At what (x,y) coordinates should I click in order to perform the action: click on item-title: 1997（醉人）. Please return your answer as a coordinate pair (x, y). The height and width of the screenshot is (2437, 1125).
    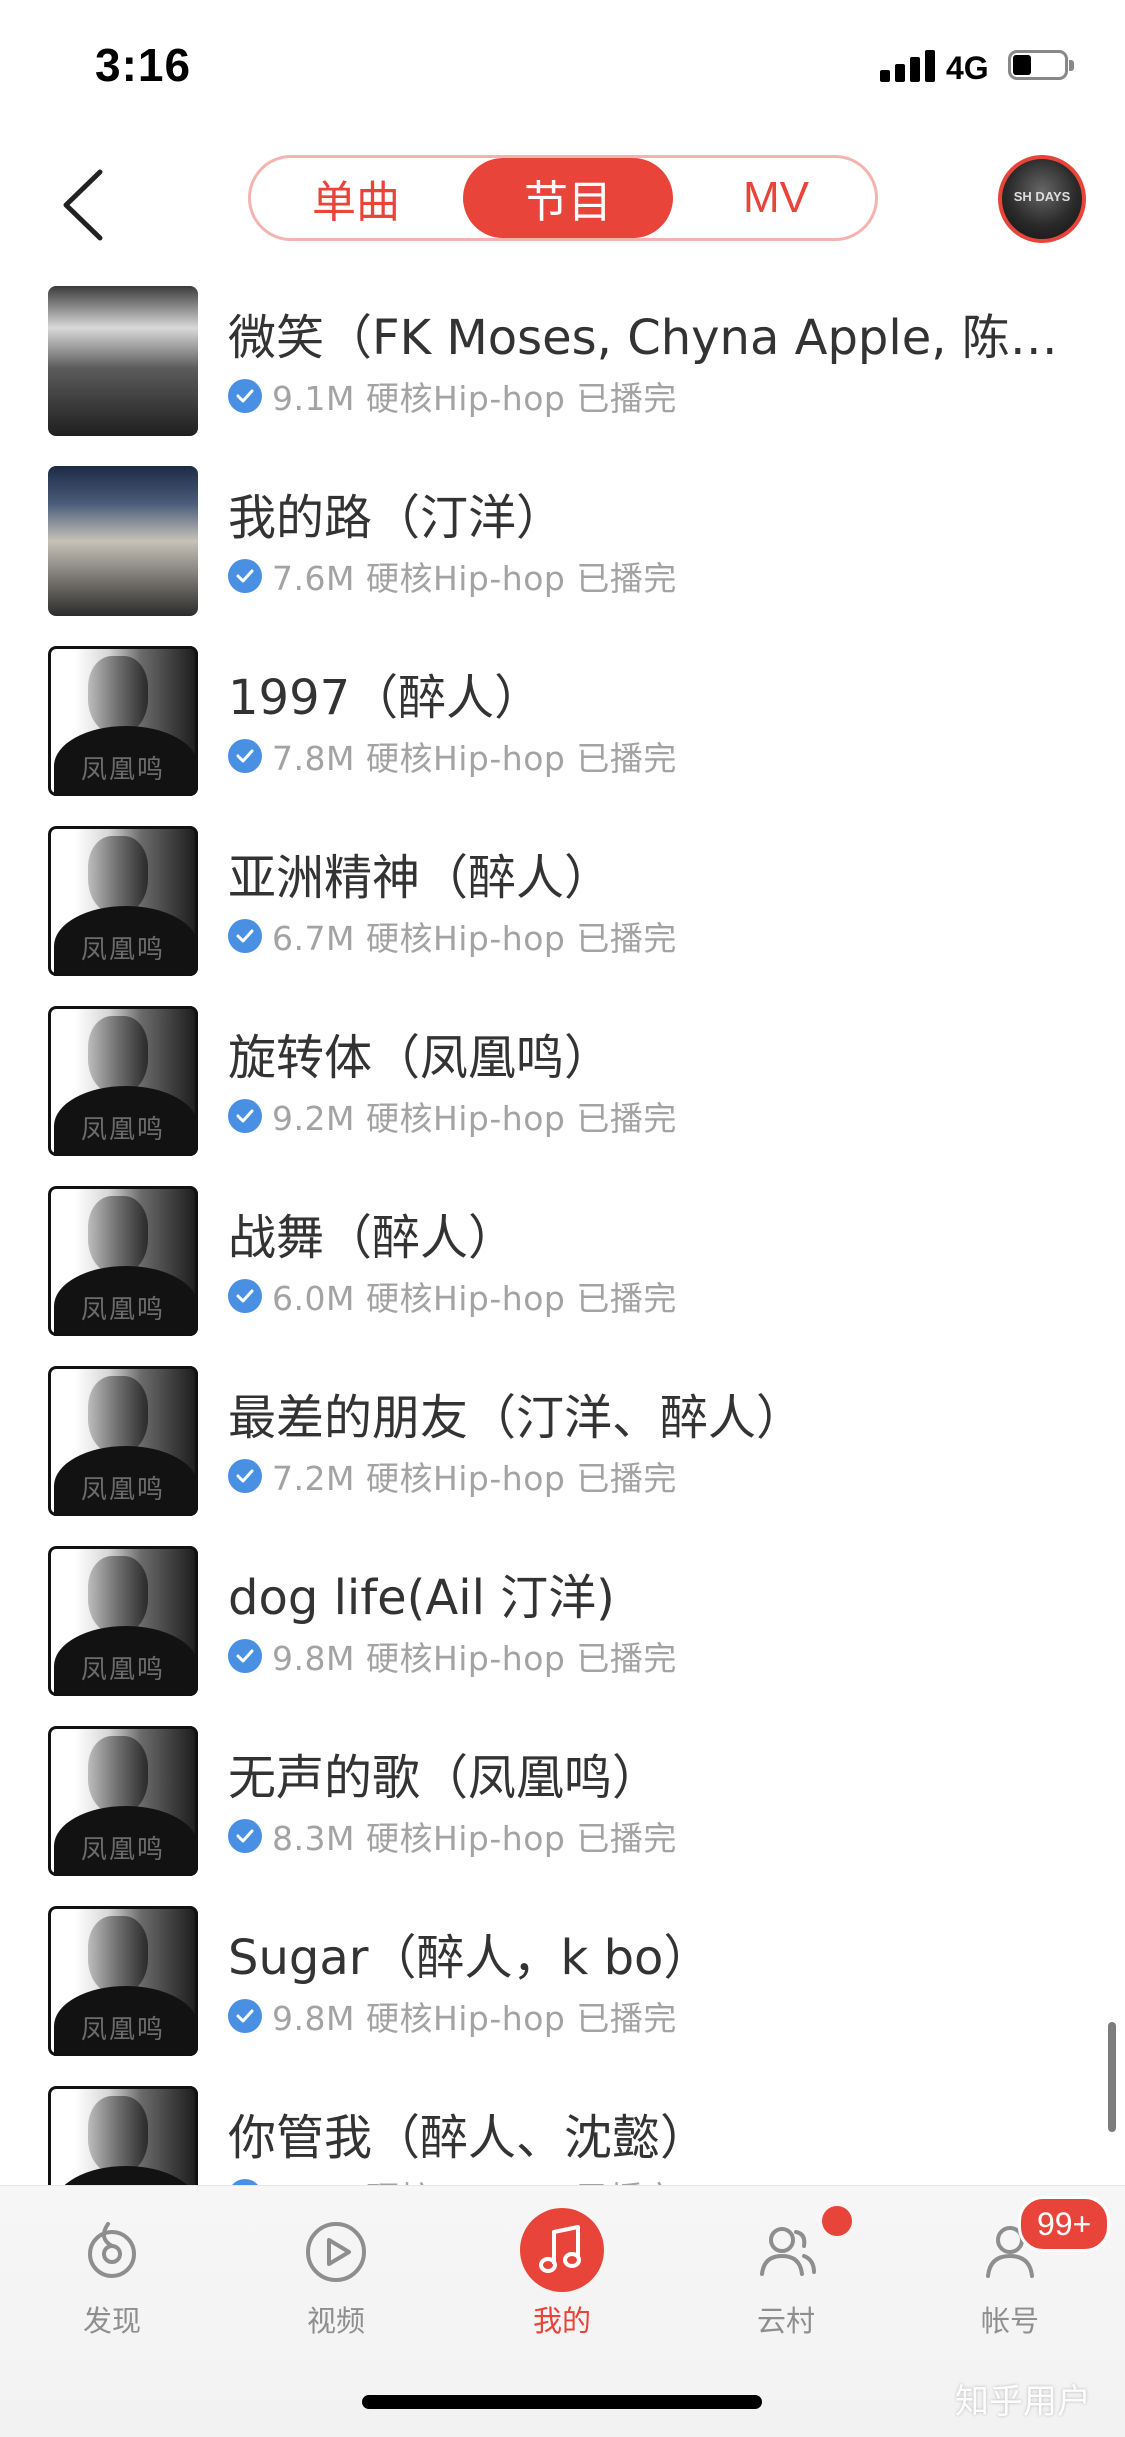
    Looking at the image, I should click on (385, 698).